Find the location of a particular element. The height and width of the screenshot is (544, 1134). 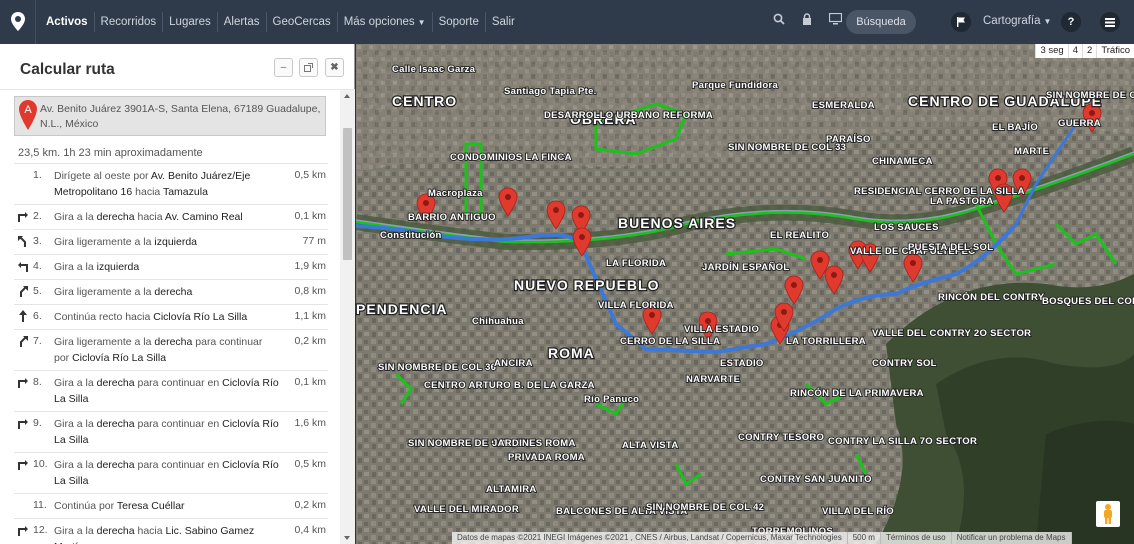

app-logo is located at coordinates (18, 22).